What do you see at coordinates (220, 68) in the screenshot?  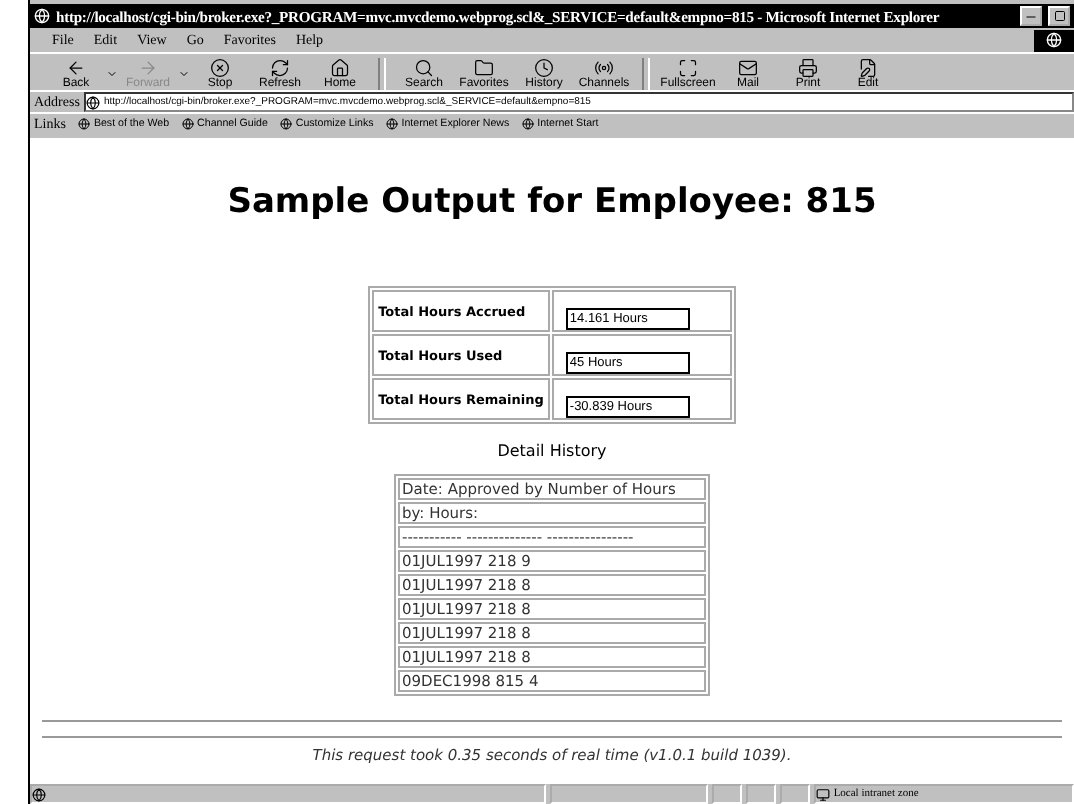 I see `stop-icon` at bounding box center [220, 68].